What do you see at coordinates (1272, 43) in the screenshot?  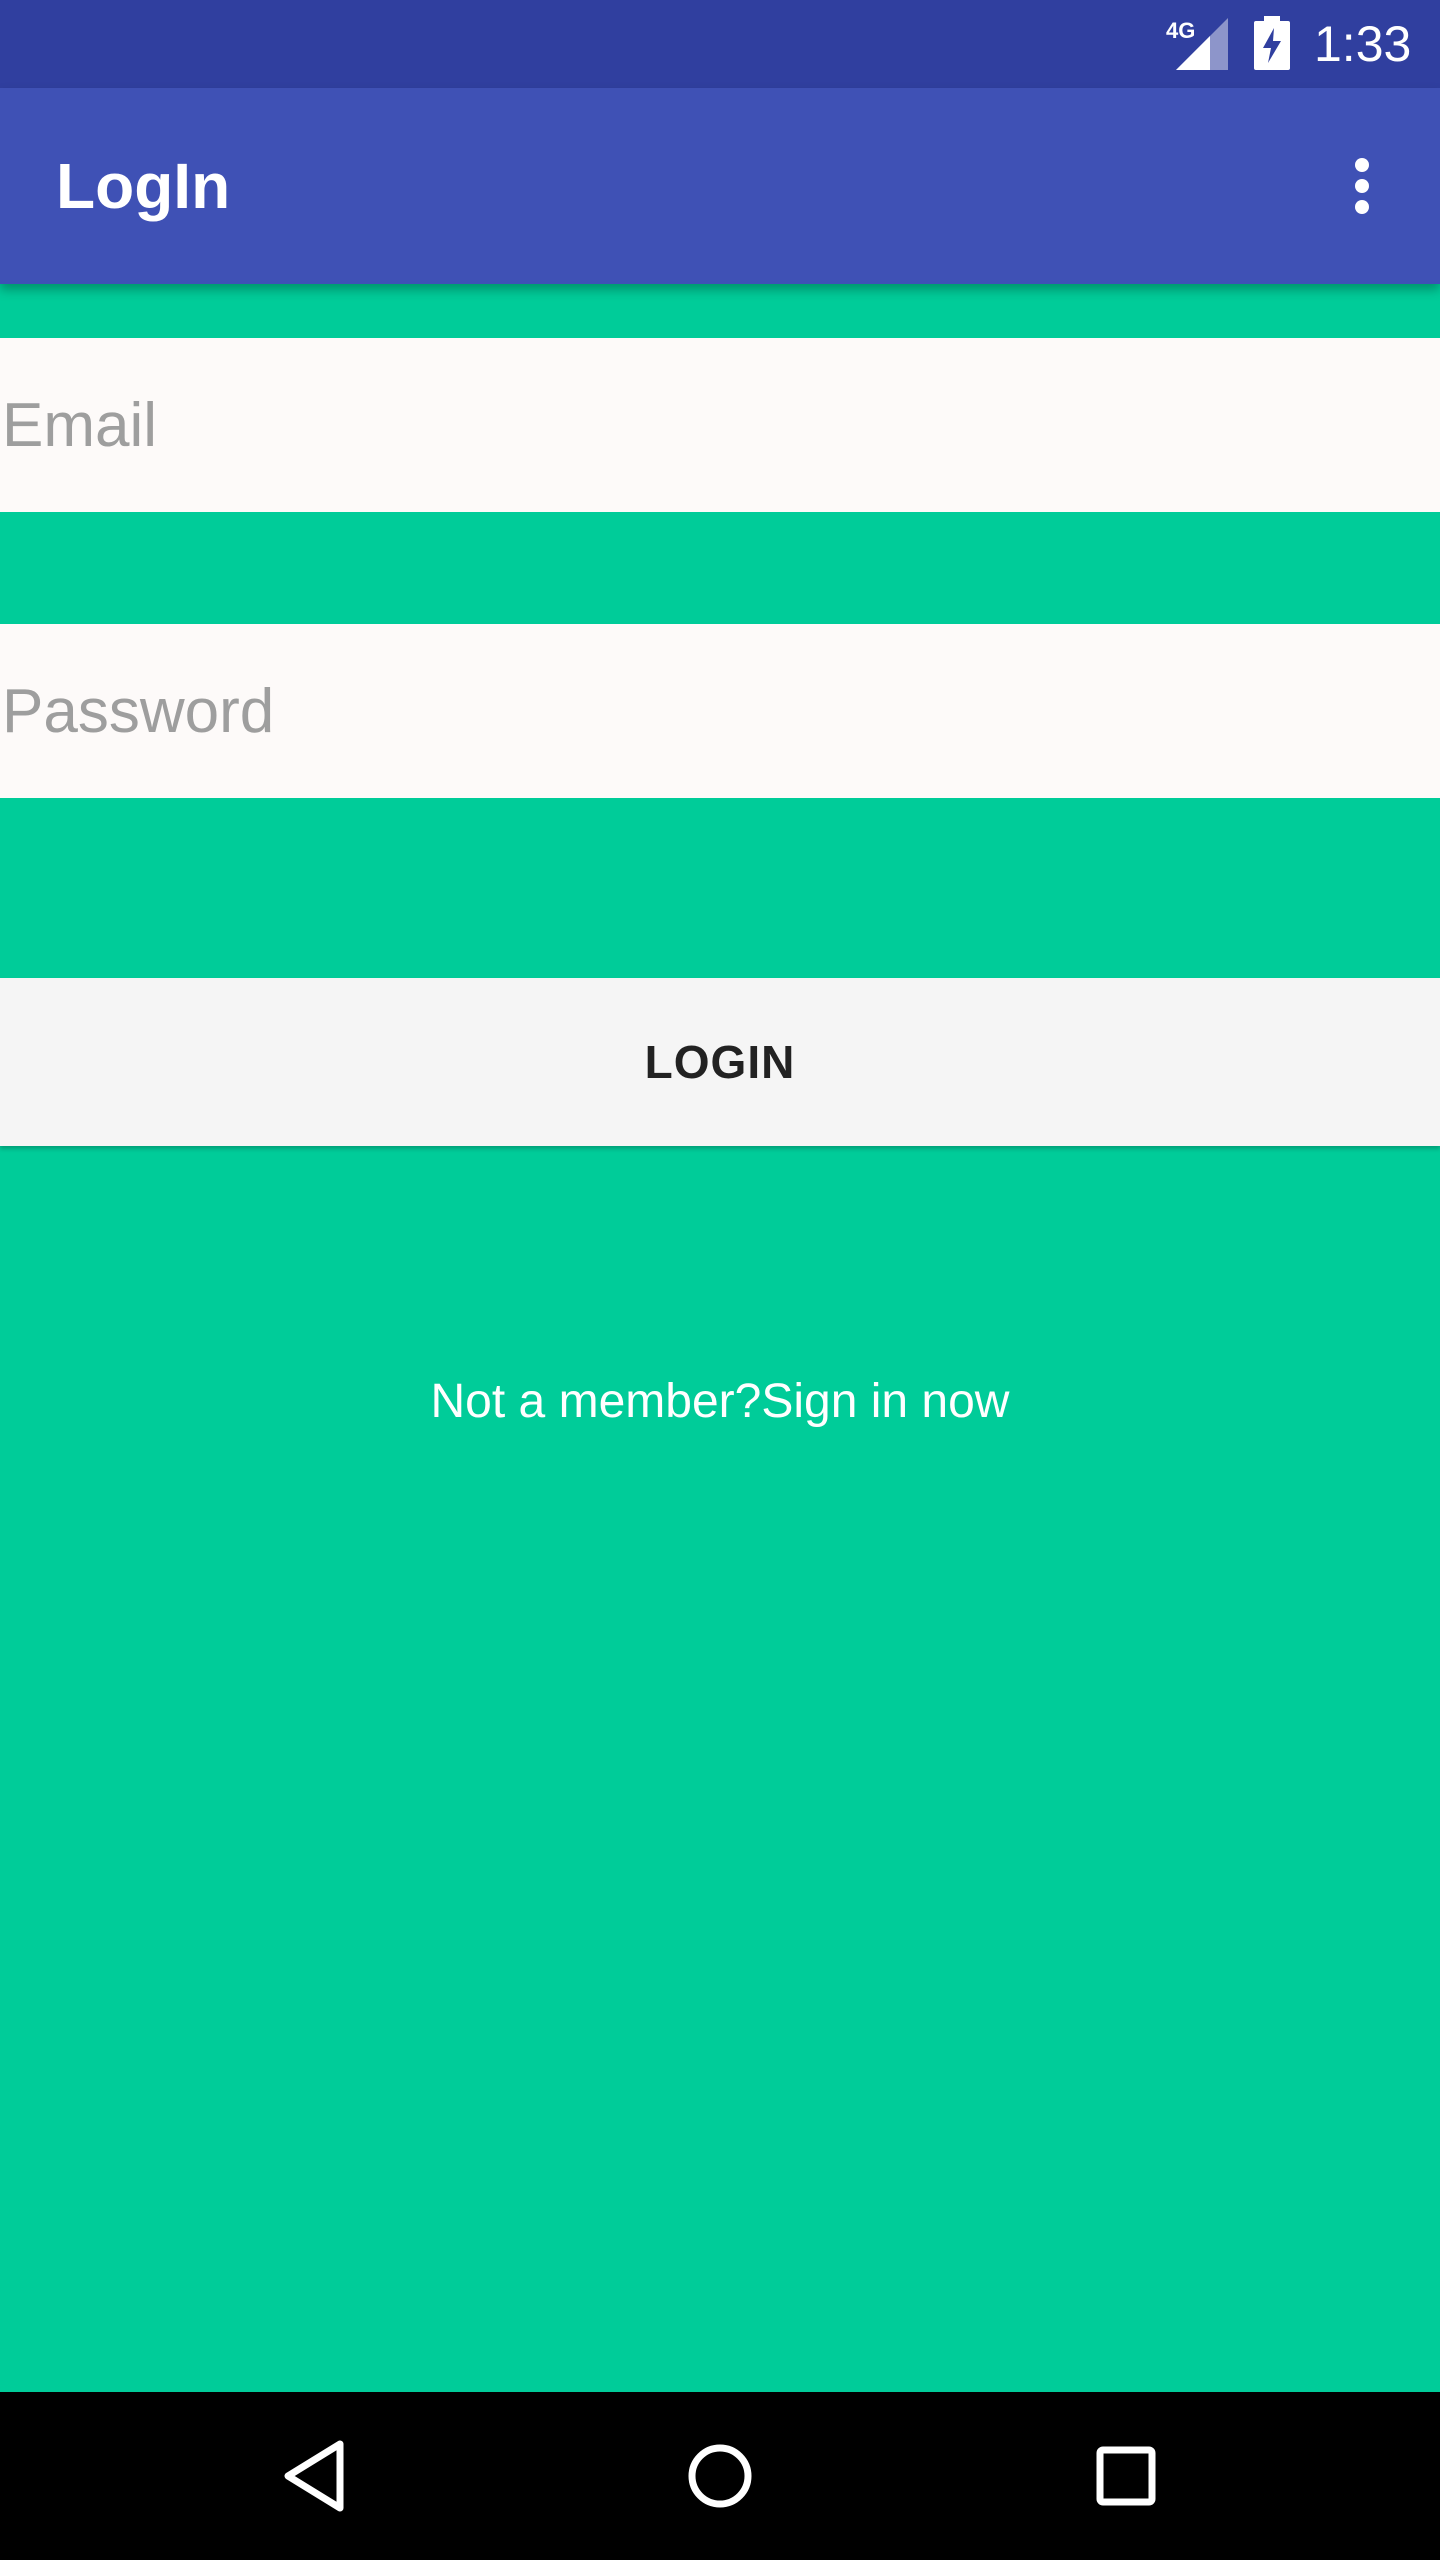 I see `battery-charging-icon` at bounding box center [1272, 43].